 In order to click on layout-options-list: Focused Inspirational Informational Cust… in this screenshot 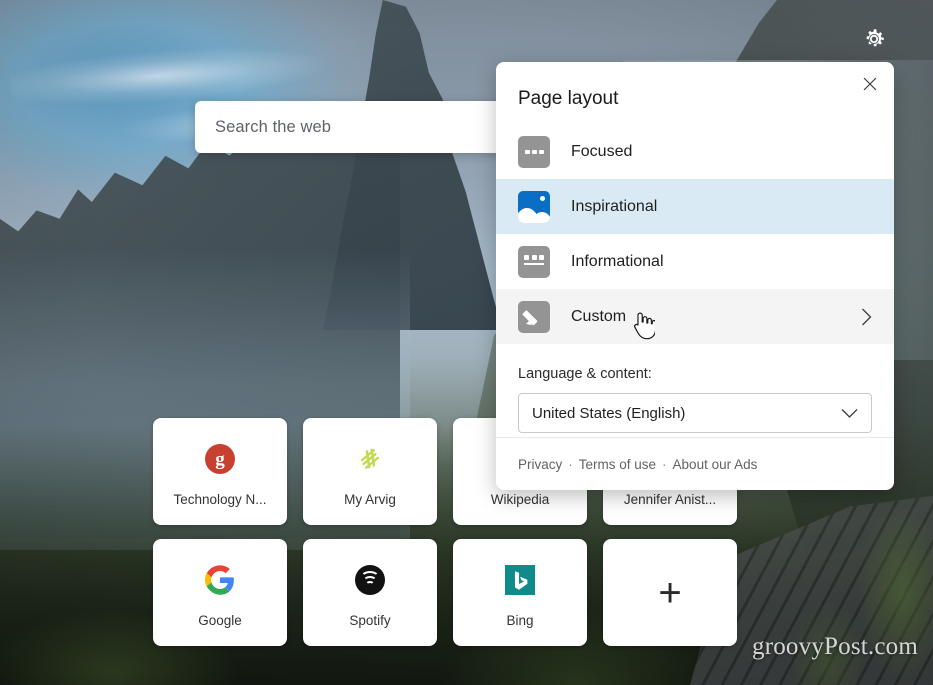, I will do `click(695, 234)`.